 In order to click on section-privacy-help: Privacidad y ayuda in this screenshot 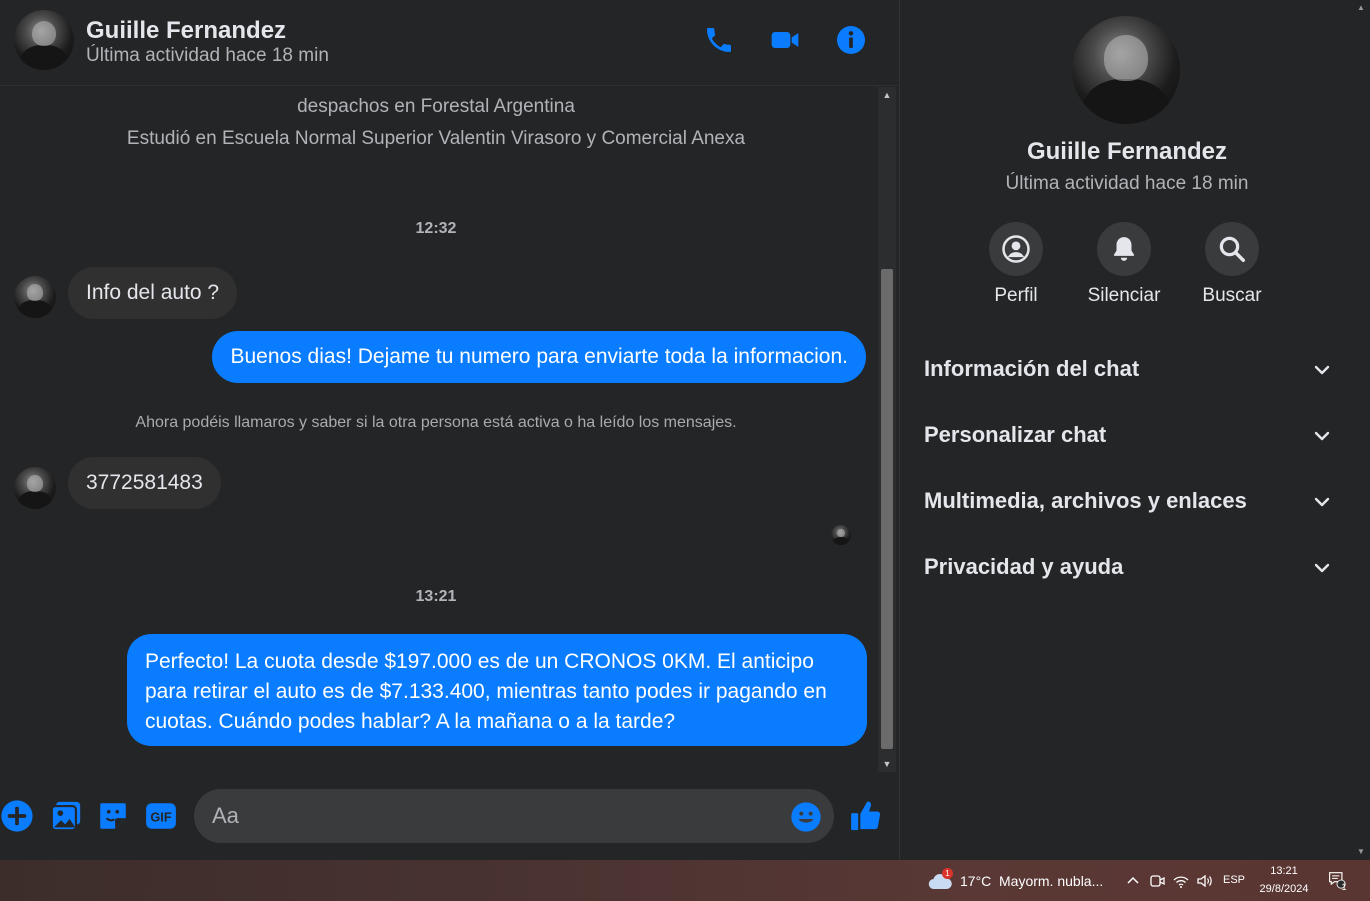, I will do `click(1128, 568)`.